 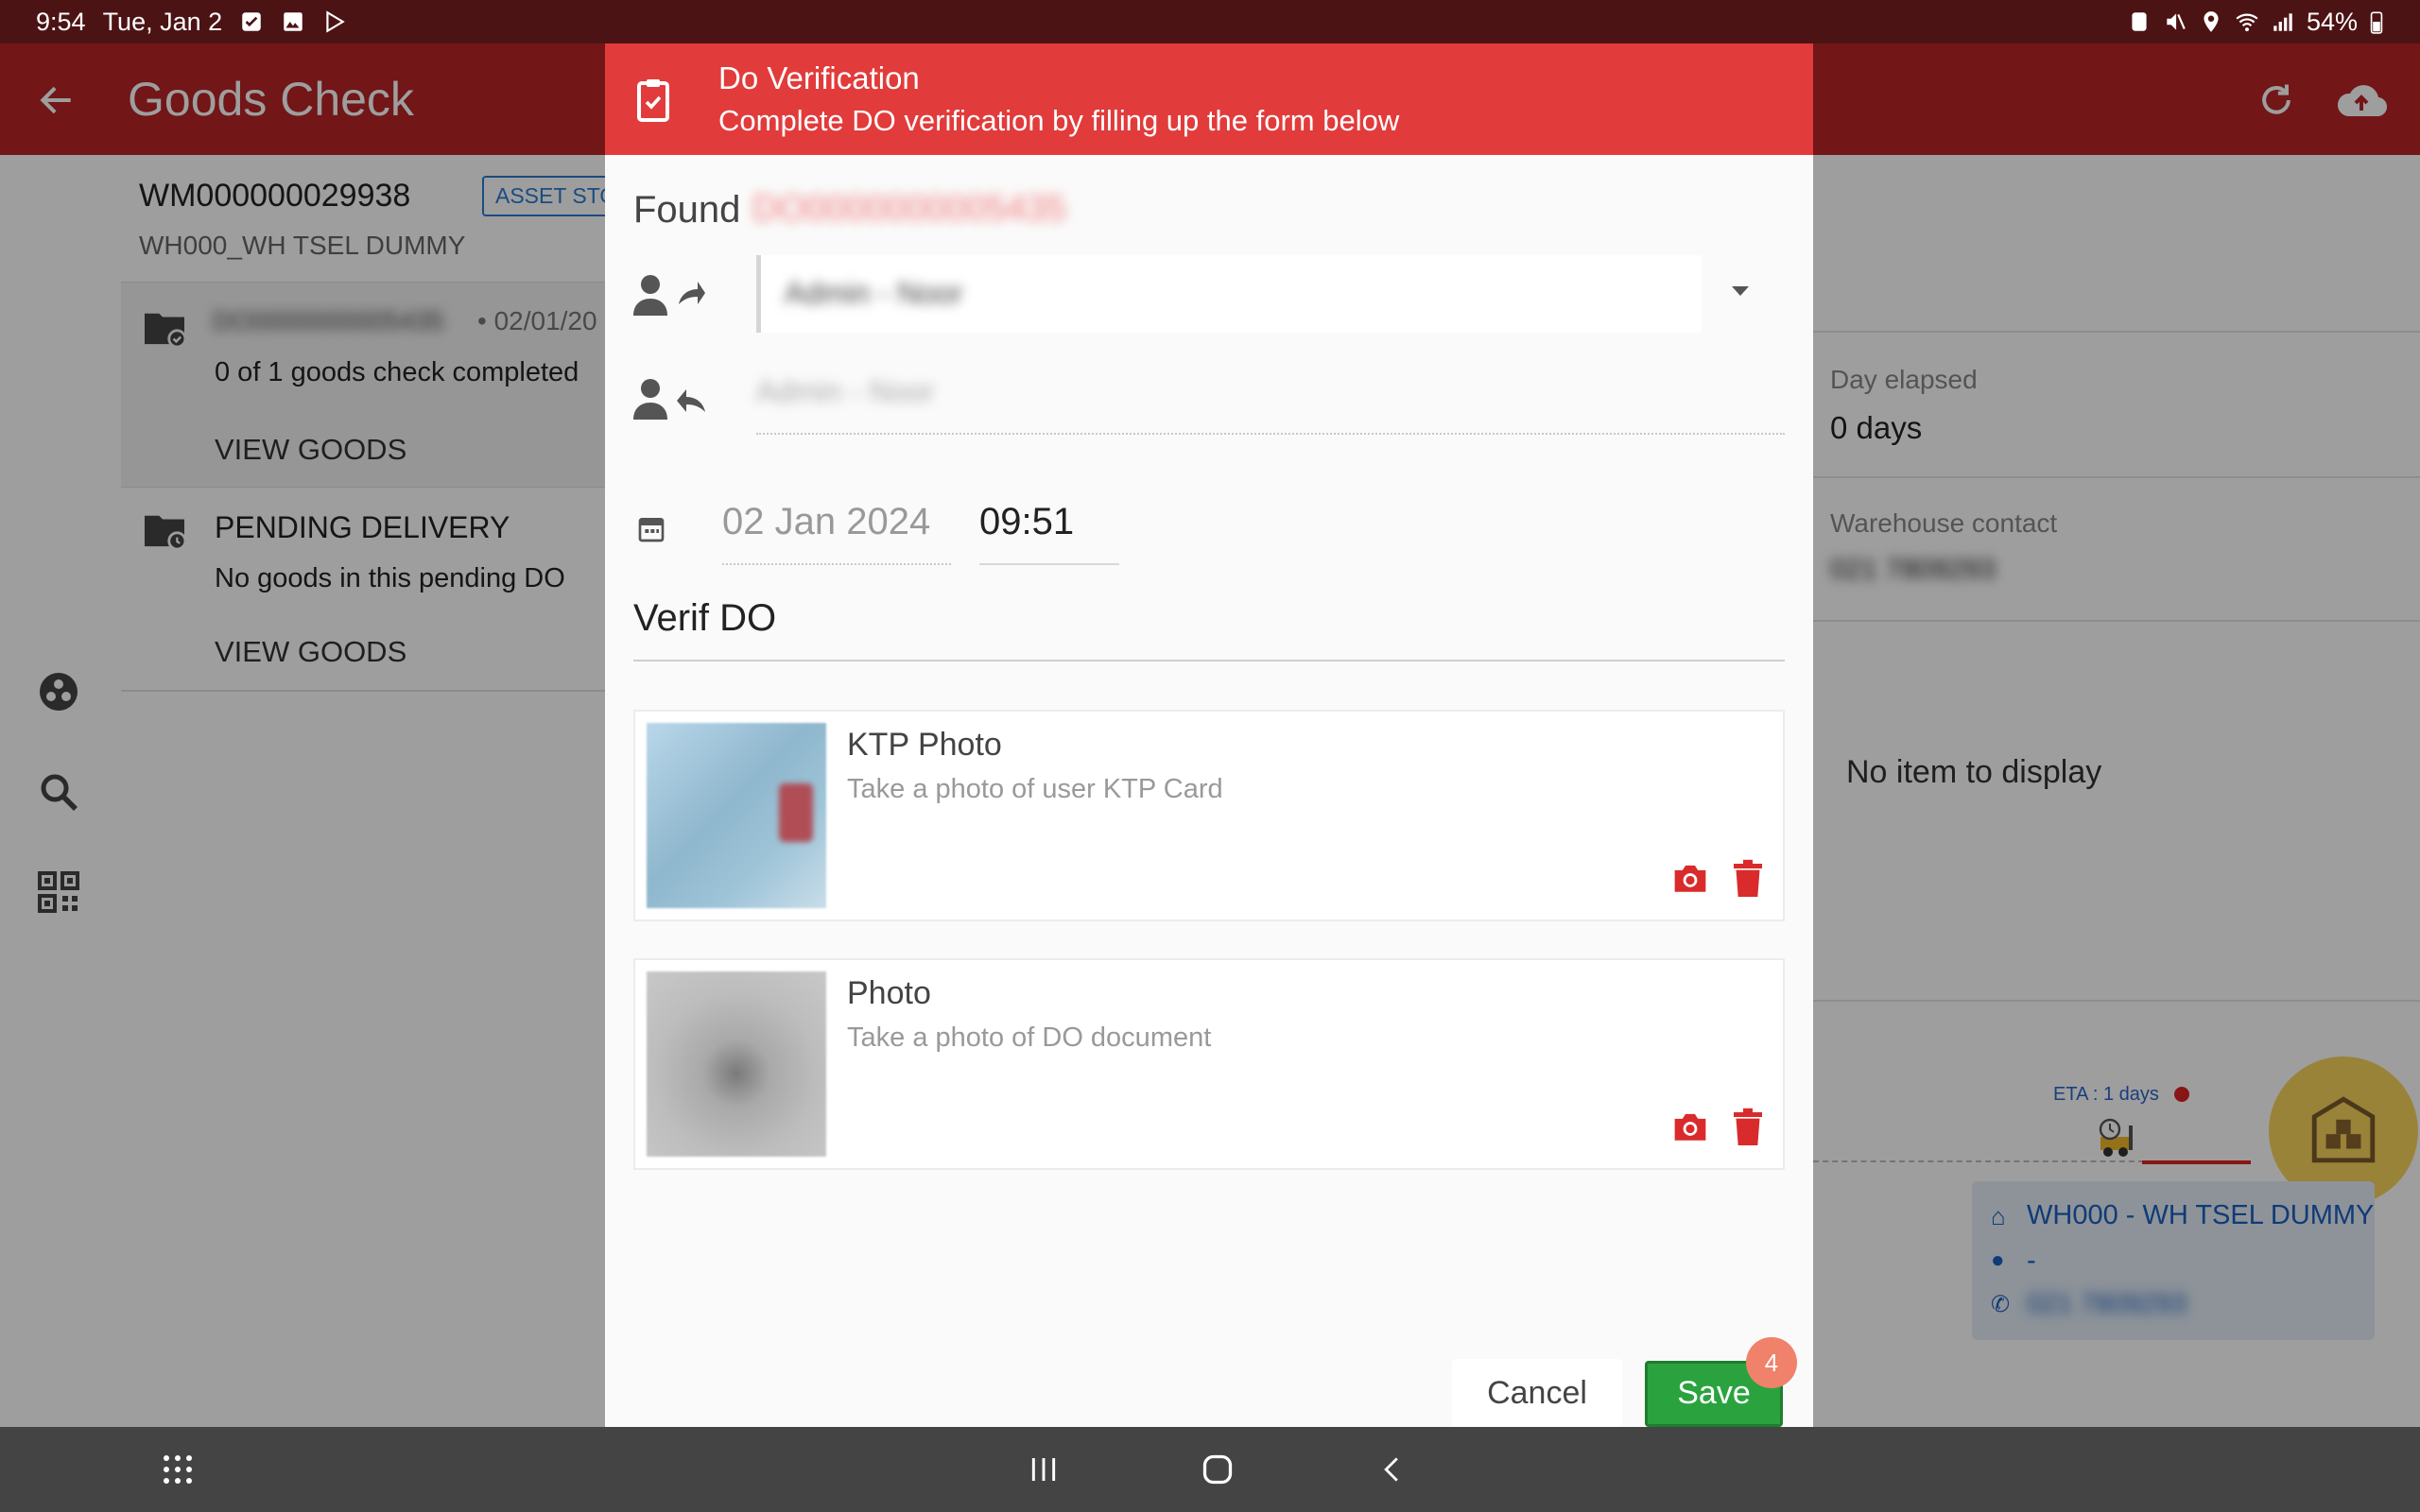 I want to click on back-nav-icon, so click(x=1391, y=1469).